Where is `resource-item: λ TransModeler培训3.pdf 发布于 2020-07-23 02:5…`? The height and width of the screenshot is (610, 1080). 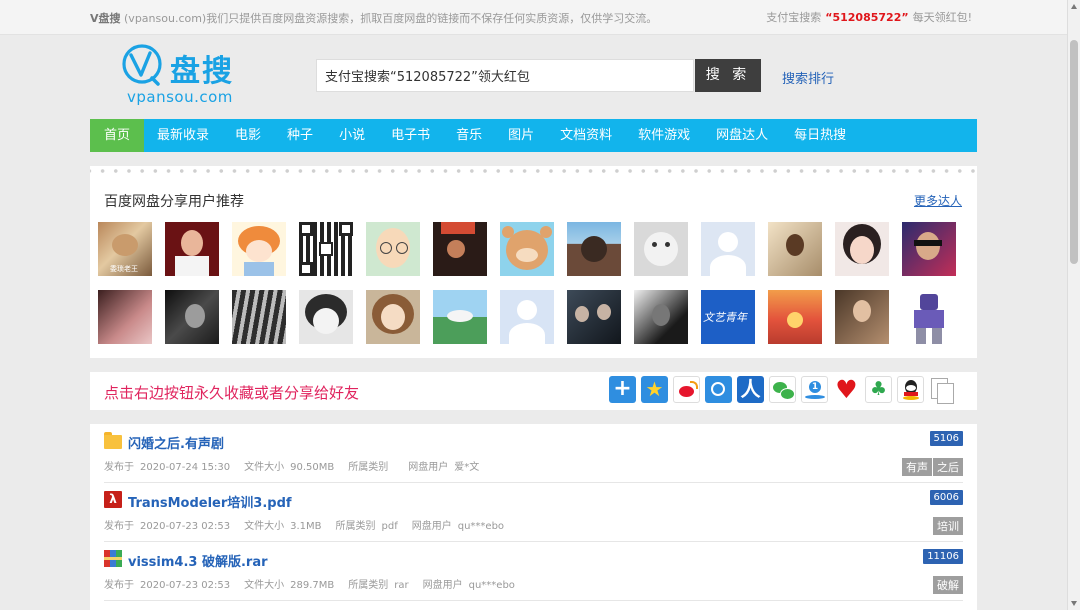 resource-item: λ TransModeler培训3.pdf 发布于 2020-07-23 02:5… is located at coordinates (533, 512).